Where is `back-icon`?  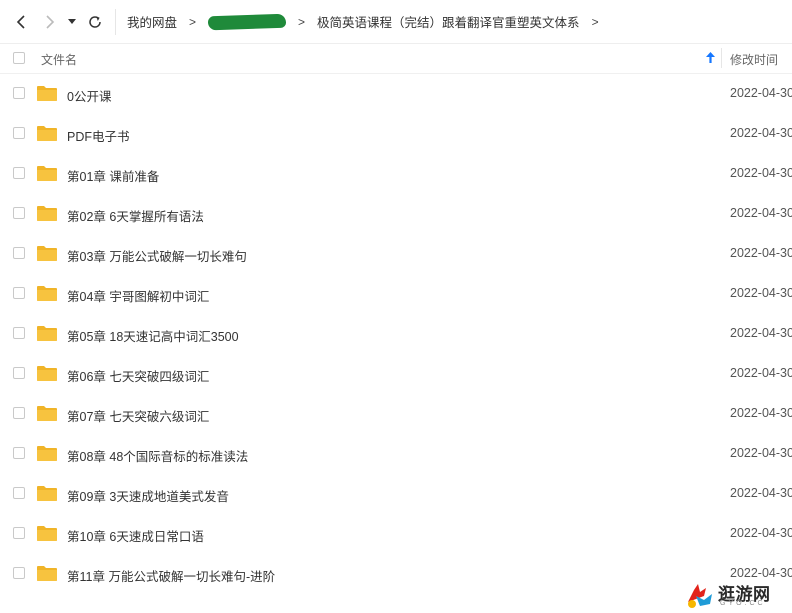
back-icon is located at coordinates (20, 22).